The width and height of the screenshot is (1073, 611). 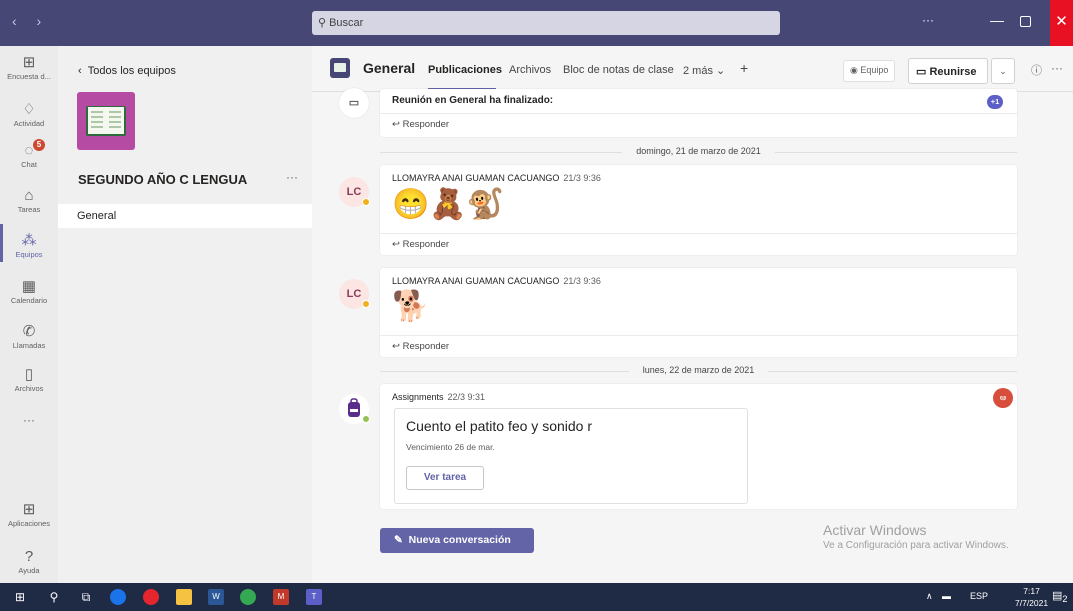 I want to click on watermark-subtitle: Ve a Configuración para activar Windows., so click(x=916, y=545).